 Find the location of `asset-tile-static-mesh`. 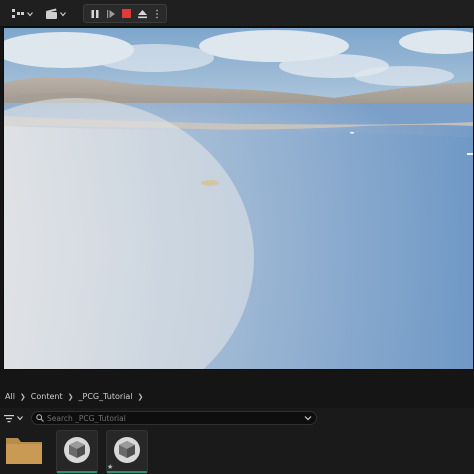

asset-tile-static-mesh is located at coordinates (77, 452).